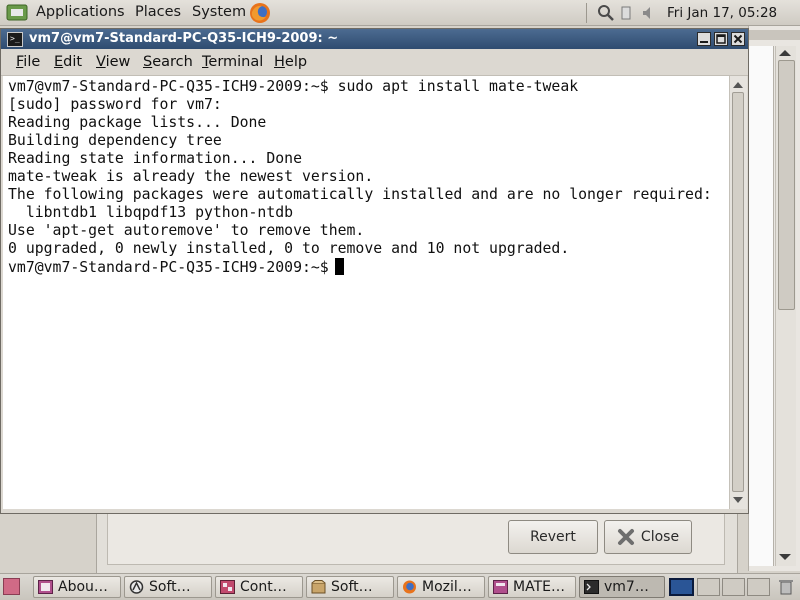 This screenshot has width=800, height=600. Describe the element at coordinates (409, 587) in the screenshot. I see `firefox-icon` at that location.